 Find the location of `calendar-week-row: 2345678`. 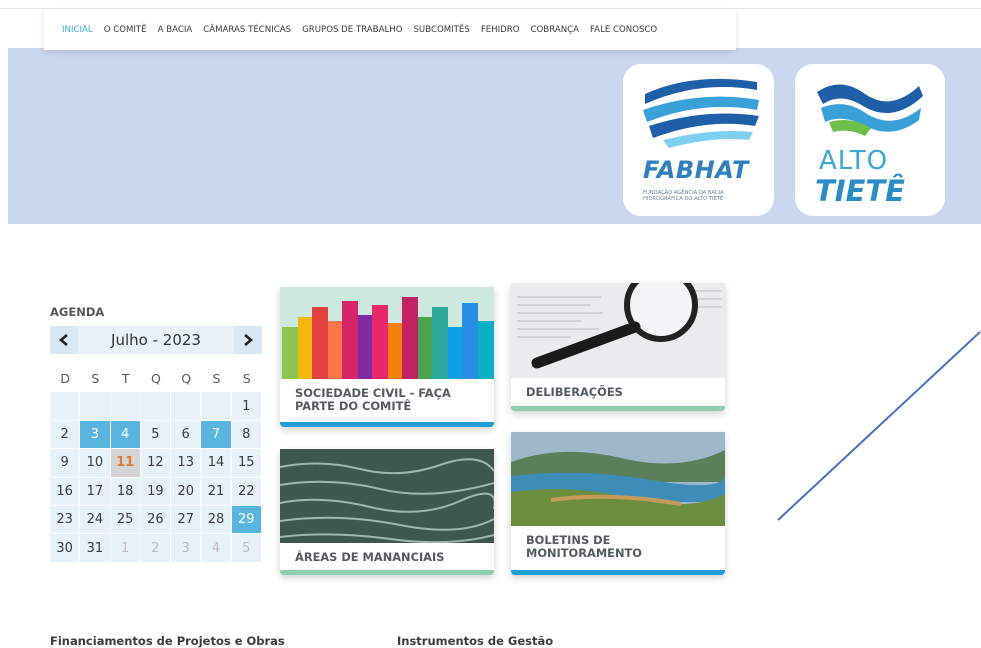

calendar-week-row: 2345678 is located at coordinates (156, 435).